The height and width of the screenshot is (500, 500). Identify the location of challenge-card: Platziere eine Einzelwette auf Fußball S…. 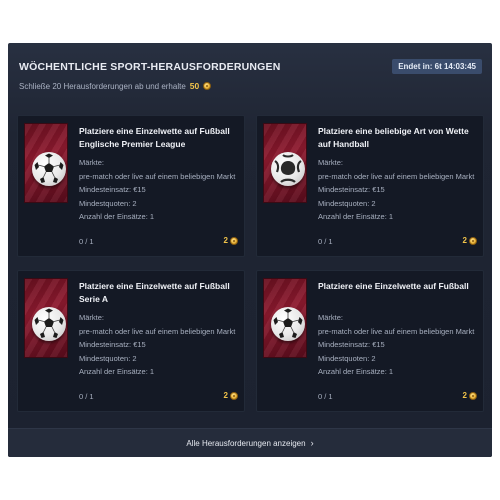
(131, 341).